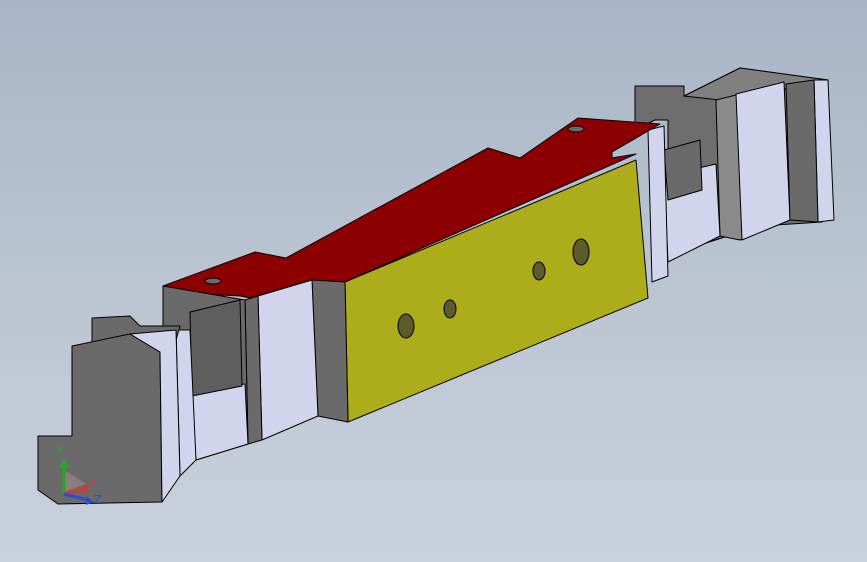 The height and width of the screenshot is (562, 867). What do you see at coordinates (734, 175) in the screenshot?
I see `right-end-block` at bounding box center [734, 175].